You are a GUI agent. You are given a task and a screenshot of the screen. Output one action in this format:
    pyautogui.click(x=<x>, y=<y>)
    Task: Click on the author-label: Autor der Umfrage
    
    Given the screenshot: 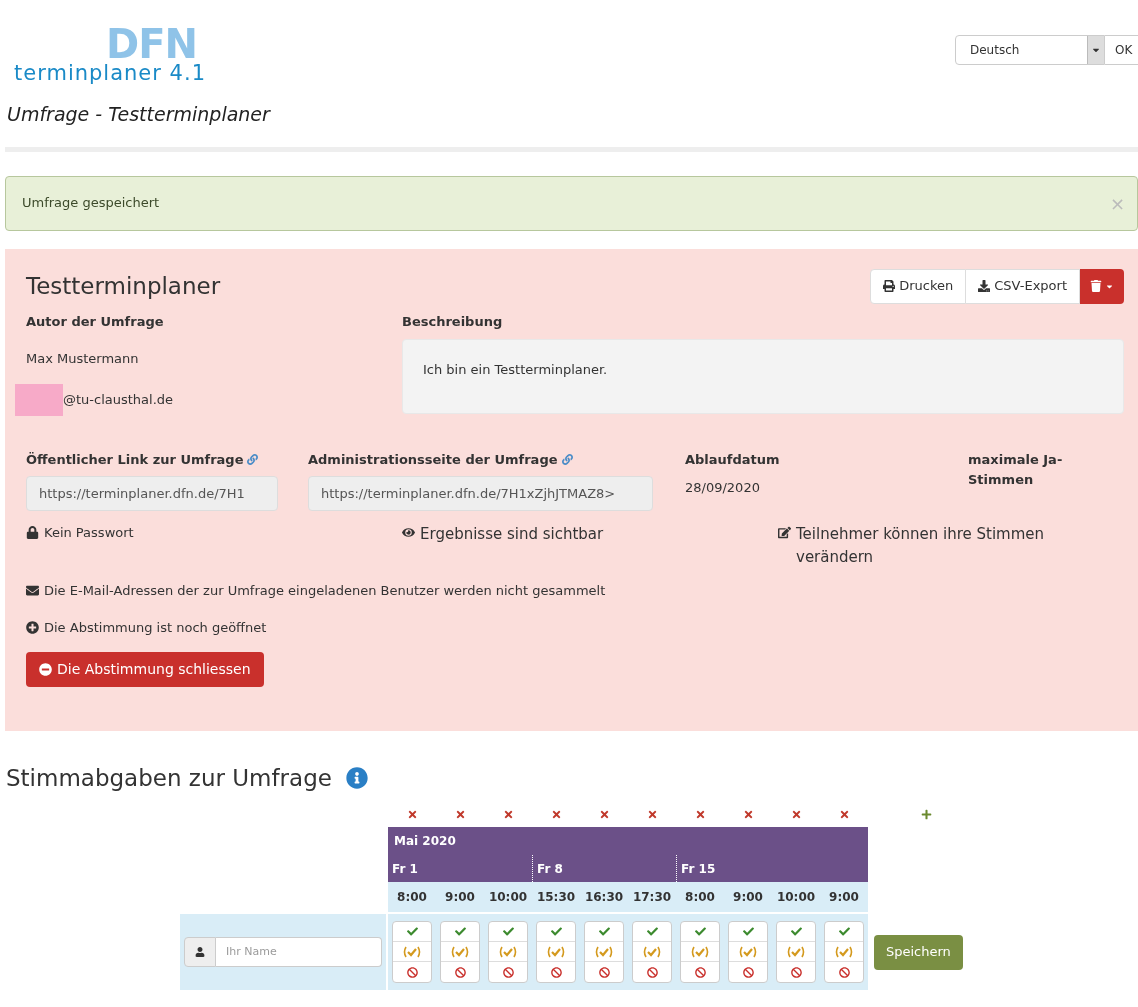 What is the action you would take?
    pyautogui.click(x=95, y=321)
    